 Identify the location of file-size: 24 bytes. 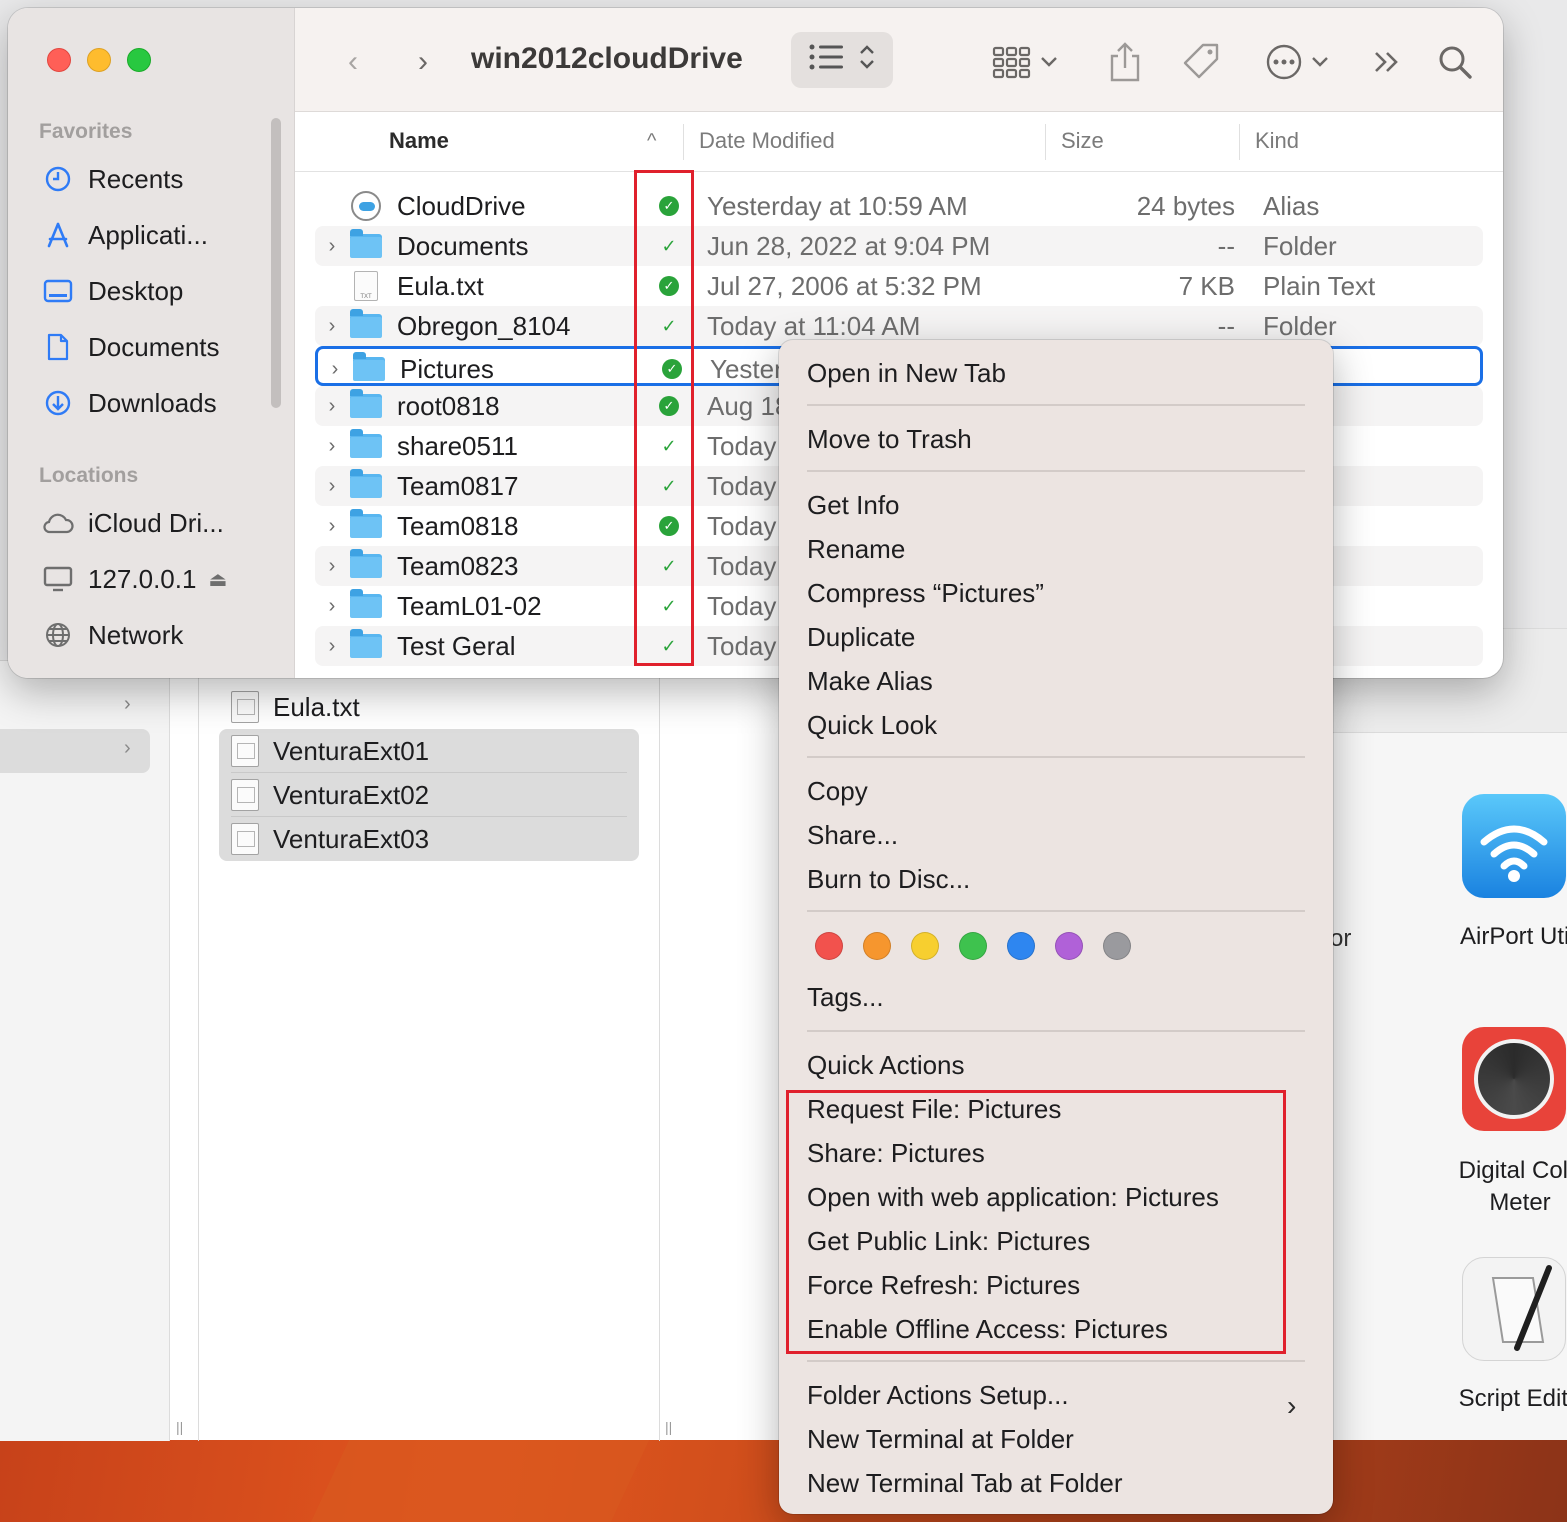
(1185, 205).